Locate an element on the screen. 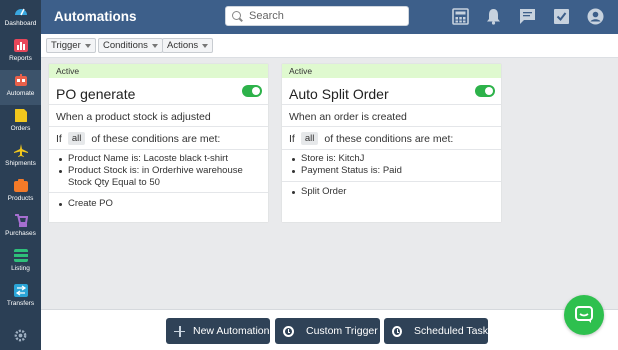 This screenshot has width=618, height=350. checkbox-icon is located at coordinates (561, 16).